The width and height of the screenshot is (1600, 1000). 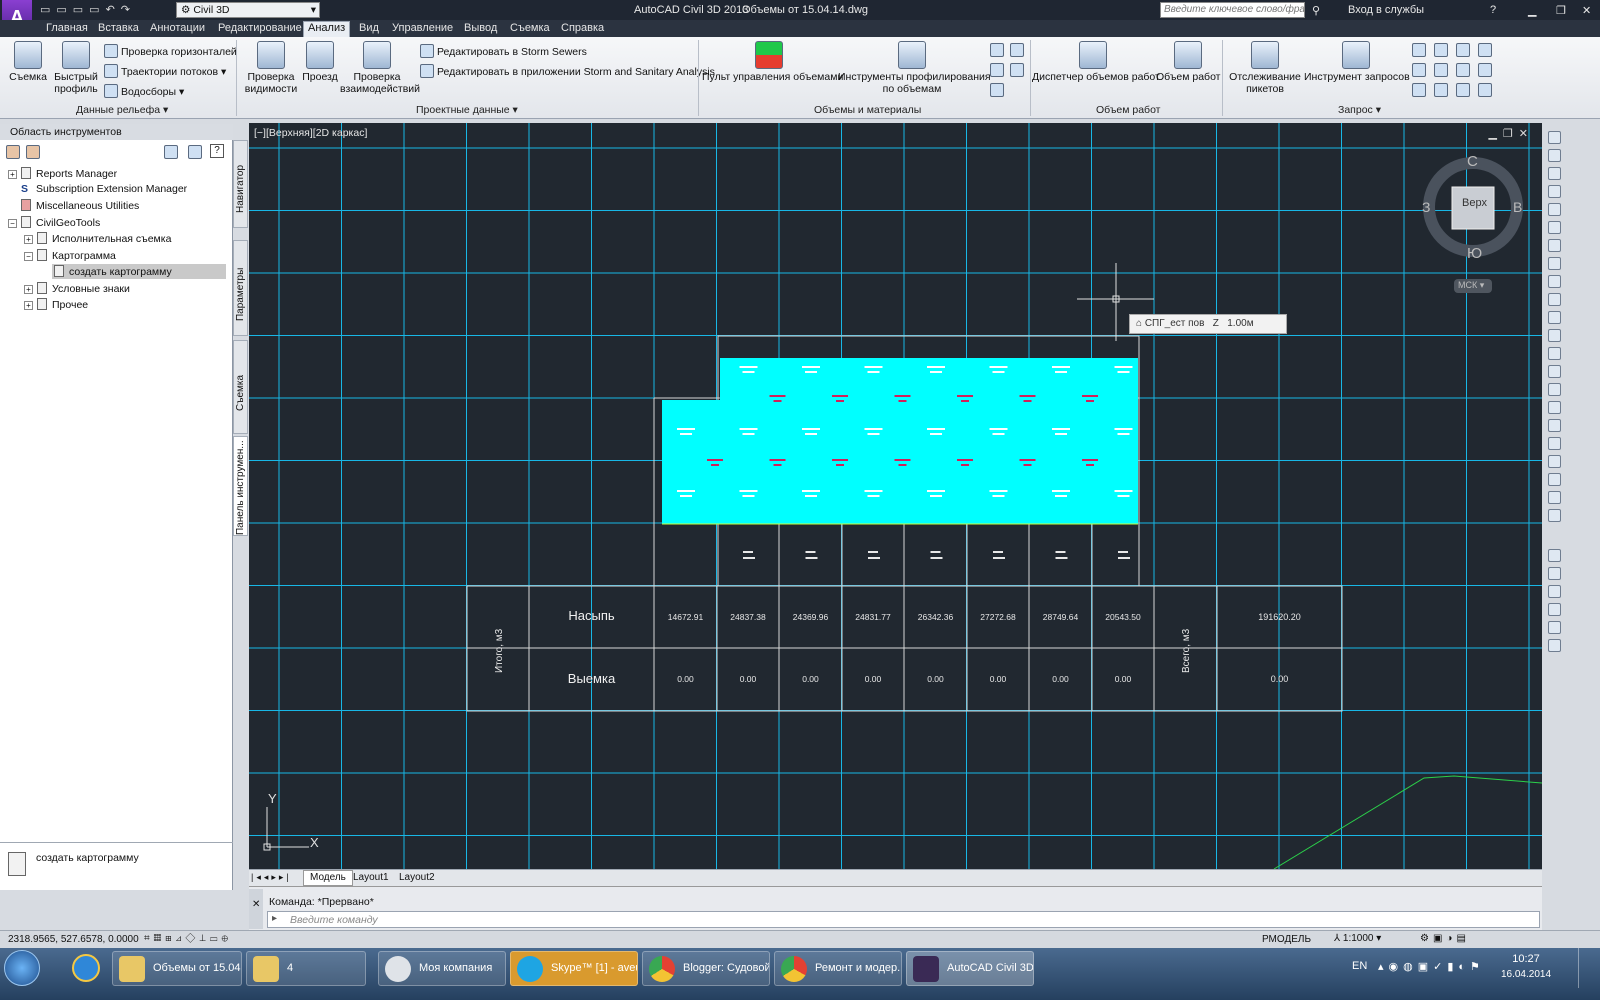 I want to click on annotation-scale: ⅄ 1:1000 ▾, so click(x=1357, y=938).